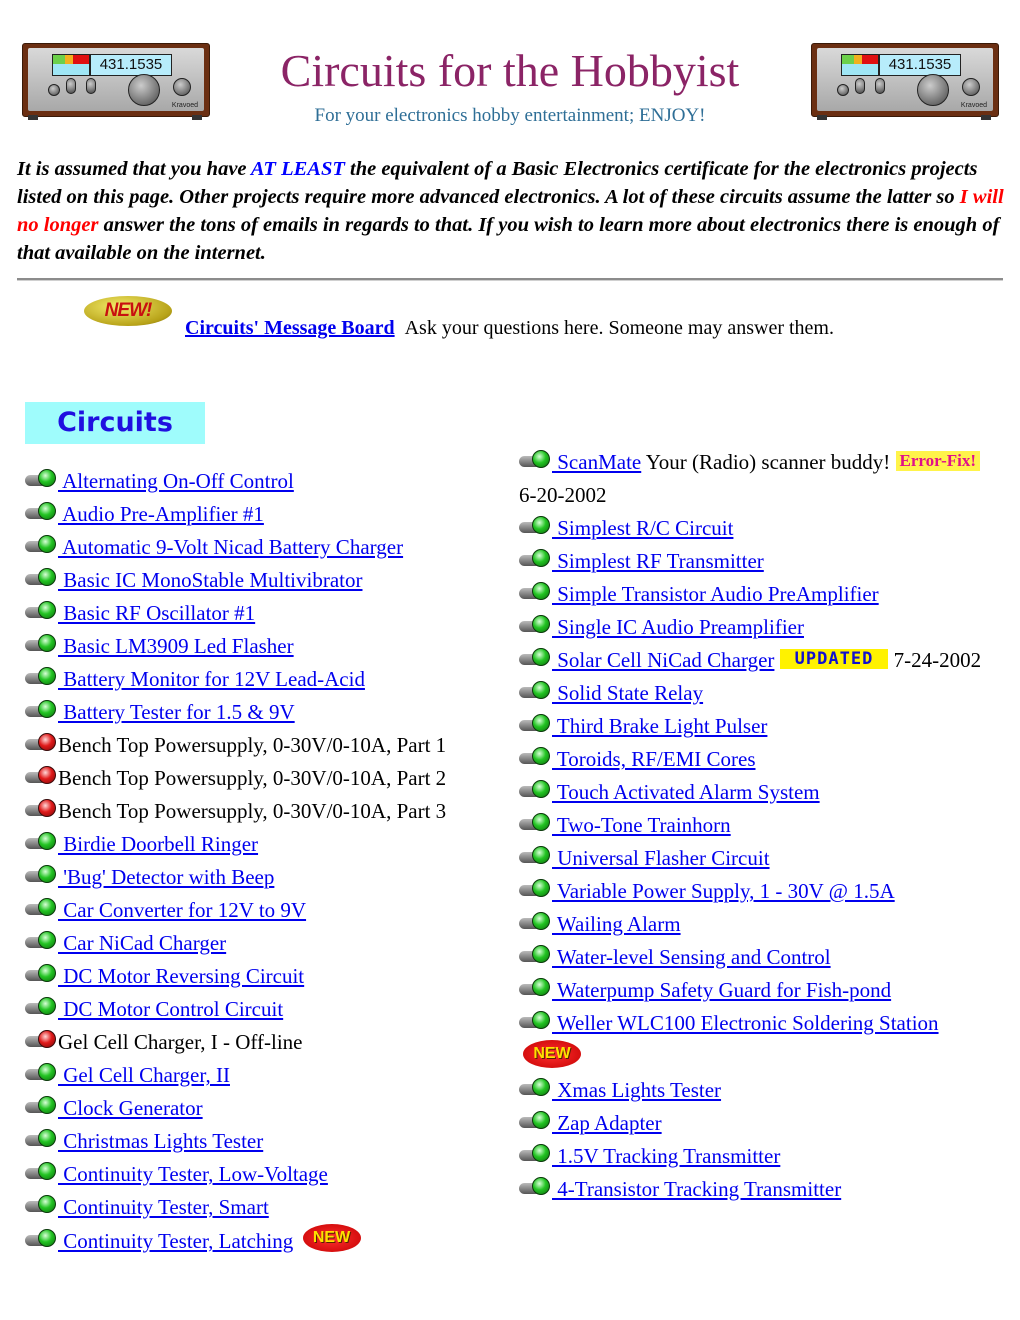 The image size is (1020, 1320). I want to click on list-item: 1.5V Tracking Transmitter, so click(754, 1156).